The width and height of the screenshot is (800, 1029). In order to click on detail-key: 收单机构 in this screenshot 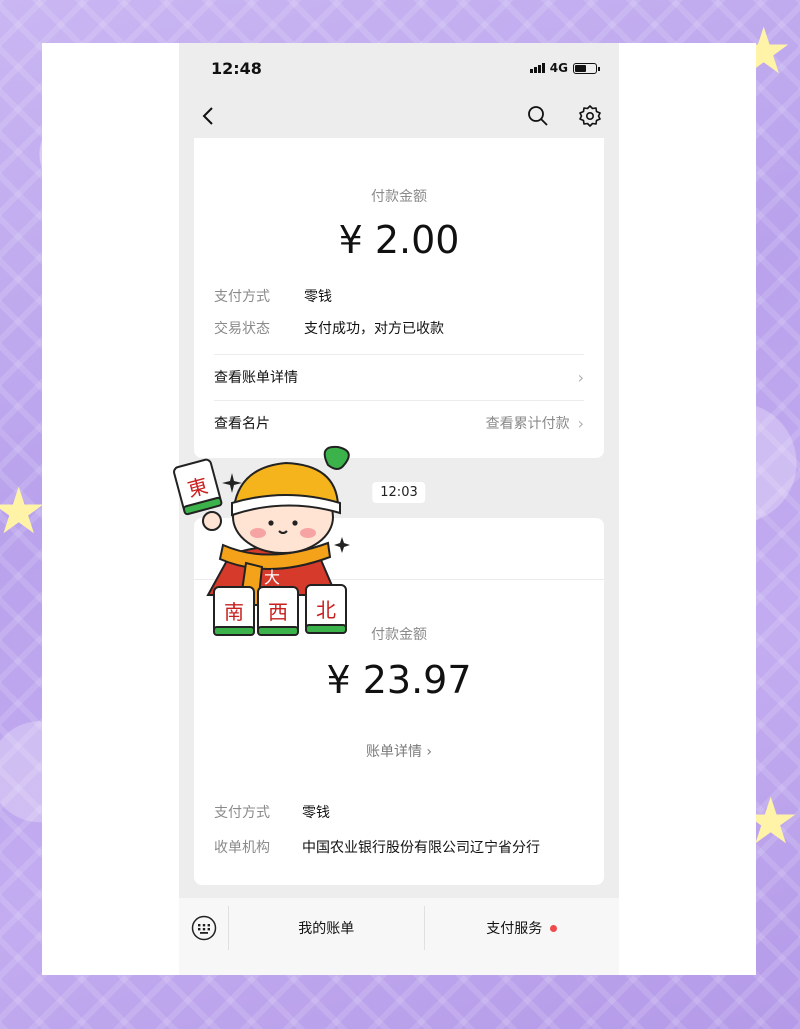, I will do `click(242, 848)`.